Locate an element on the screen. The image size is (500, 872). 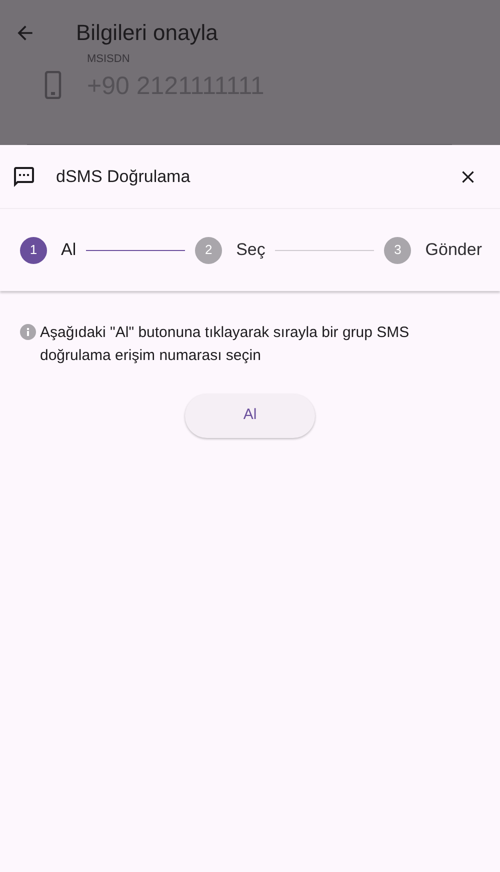
message-icon is located at coordinates (24, 176).